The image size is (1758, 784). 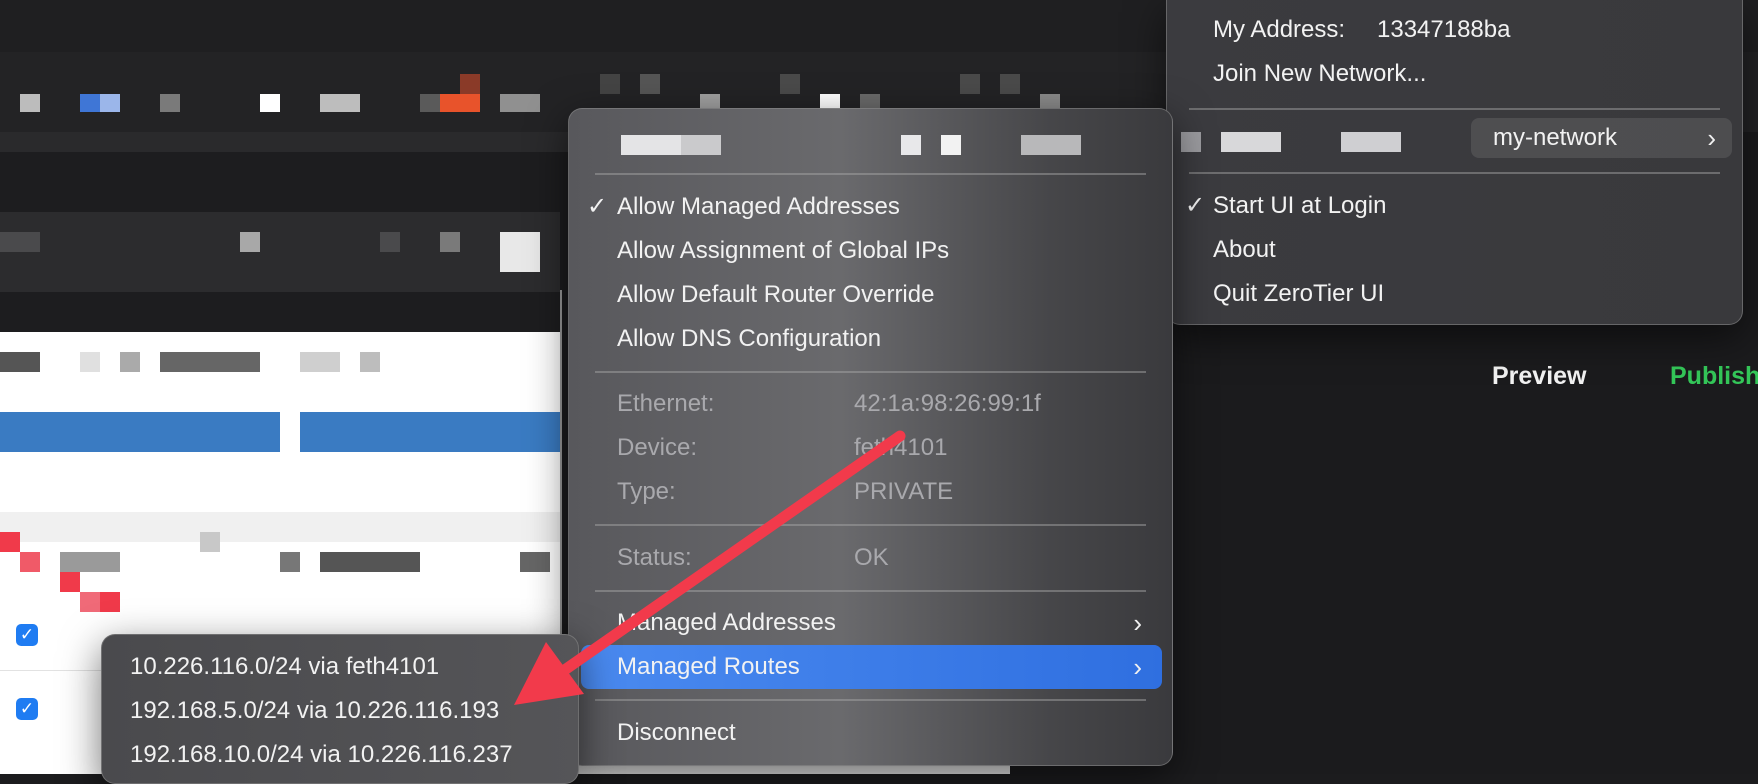 What do you see at coordinates (280, 182) in the screenshot?
I see `bg-dark-area` at bounding box center [280, 182].